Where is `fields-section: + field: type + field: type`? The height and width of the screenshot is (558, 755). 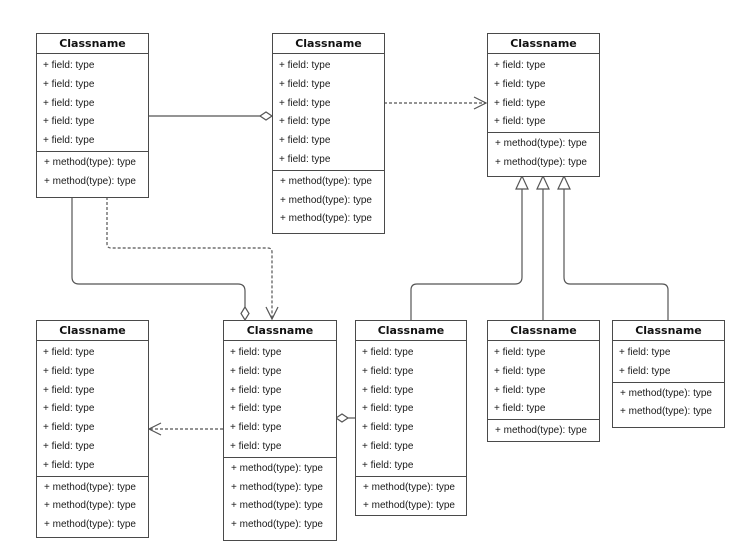 fields-section: + field: type + field: type is located at coordinates (668, 361).